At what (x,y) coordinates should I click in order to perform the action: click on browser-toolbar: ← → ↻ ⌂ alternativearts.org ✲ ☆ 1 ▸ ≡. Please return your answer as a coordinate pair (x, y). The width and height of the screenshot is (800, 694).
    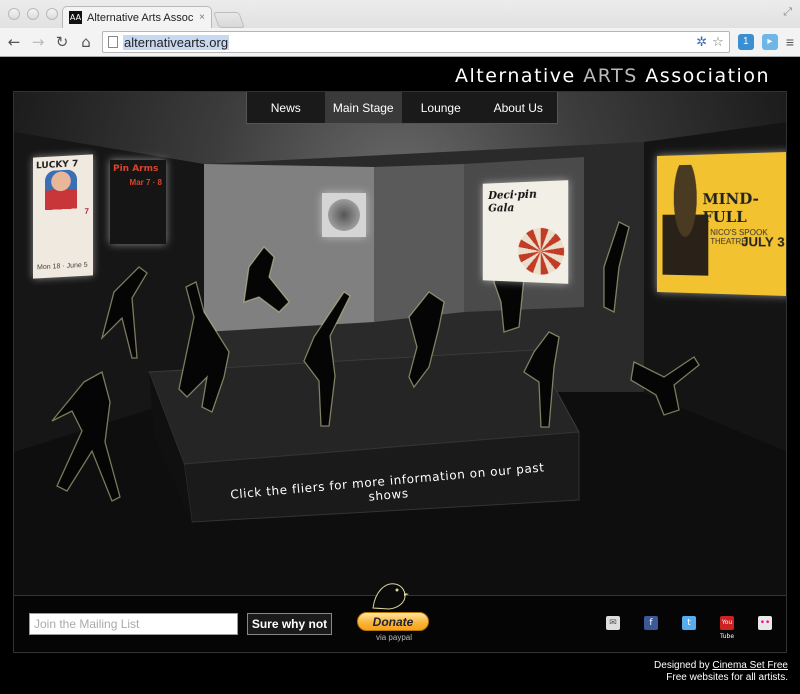
    Looking at the image, I should click on (400, 42).